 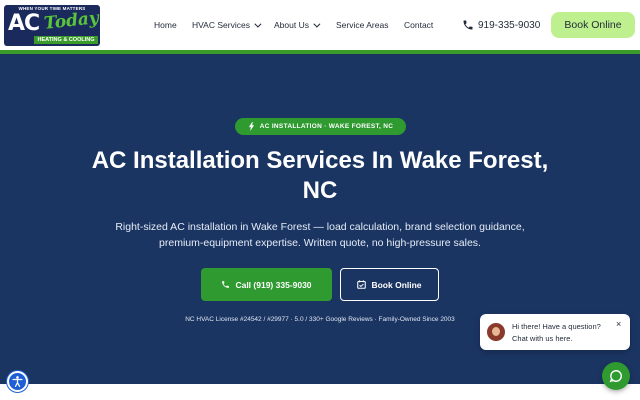 What do you see at coordinates (396, 284) in the screenshot?
I see `hero-book-online-label: Book Online` at bounding box center [396, 284].